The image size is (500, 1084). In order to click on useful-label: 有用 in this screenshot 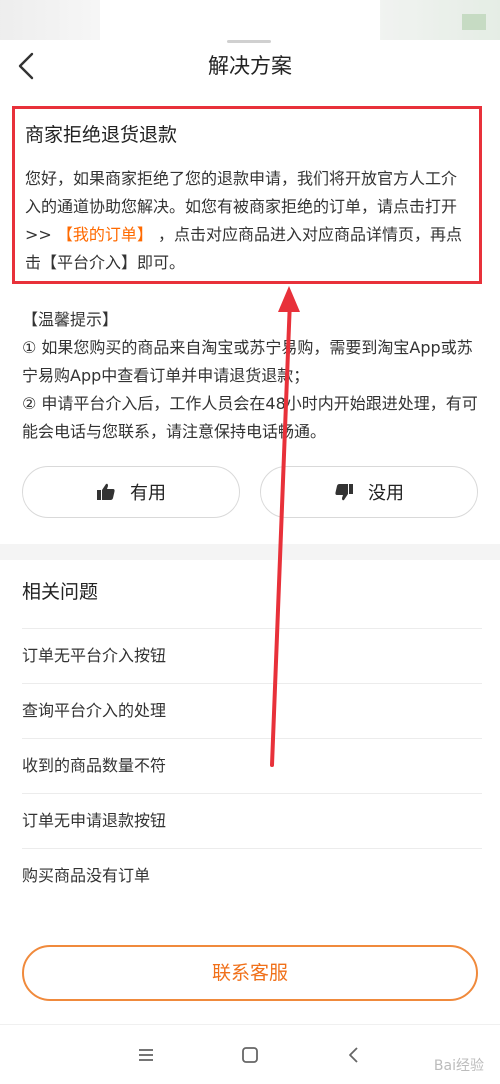, I will do `click(148, 493)`.